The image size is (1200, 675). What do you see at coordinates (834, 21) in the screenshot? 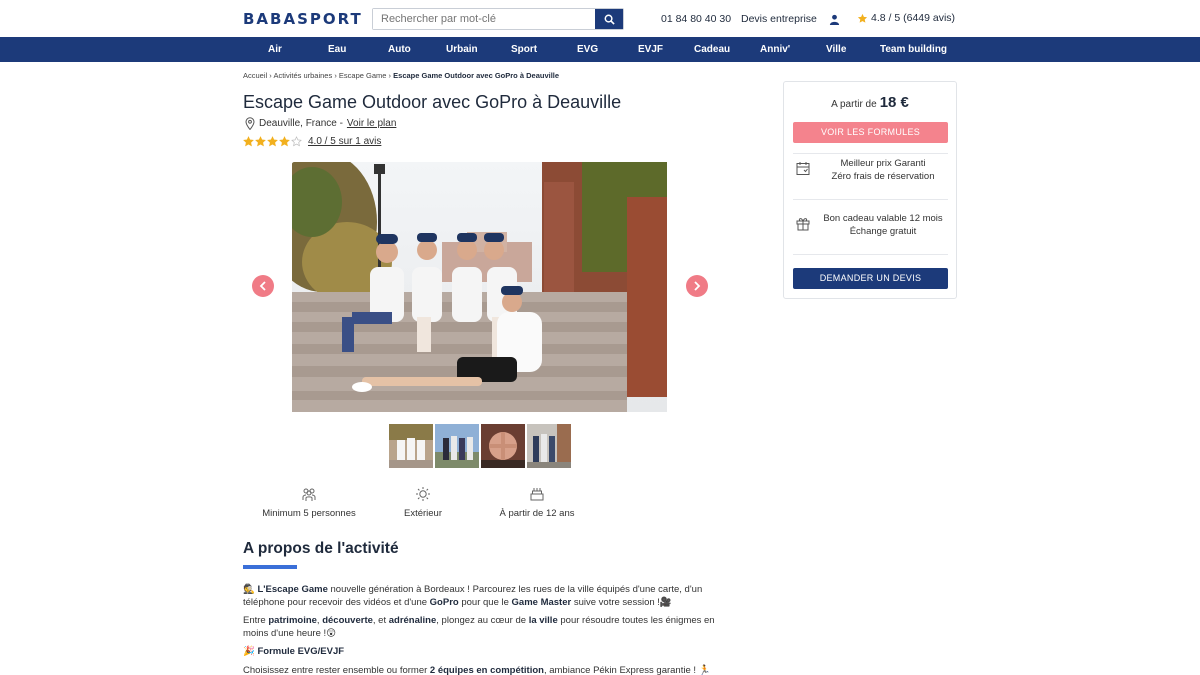
I see `user-account-icon` at bounding box center [834, 21].